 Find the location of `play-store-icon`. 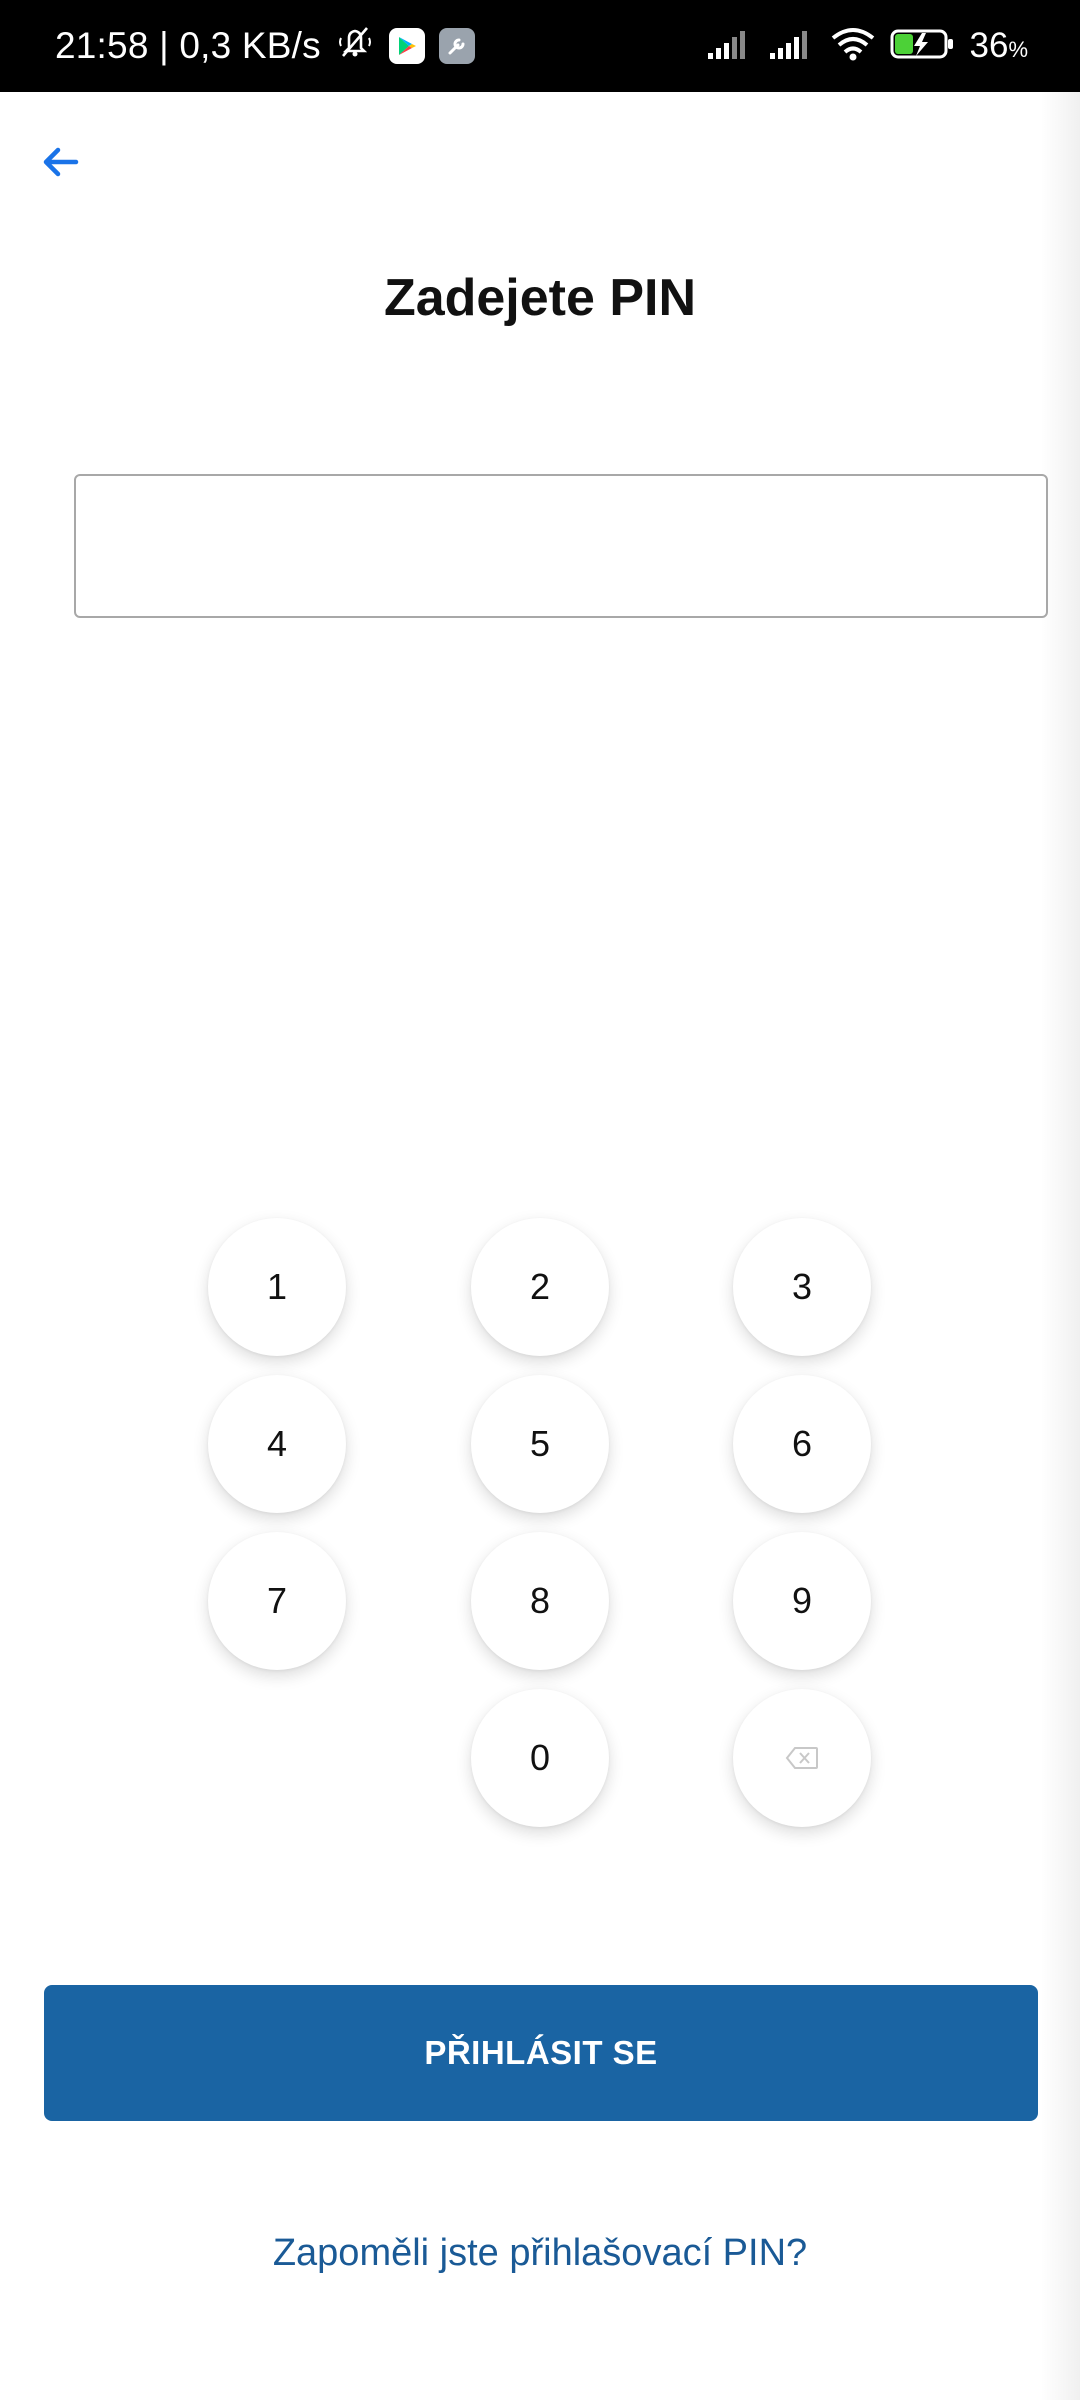

play-store-icon is located at coordinates (406, 46).